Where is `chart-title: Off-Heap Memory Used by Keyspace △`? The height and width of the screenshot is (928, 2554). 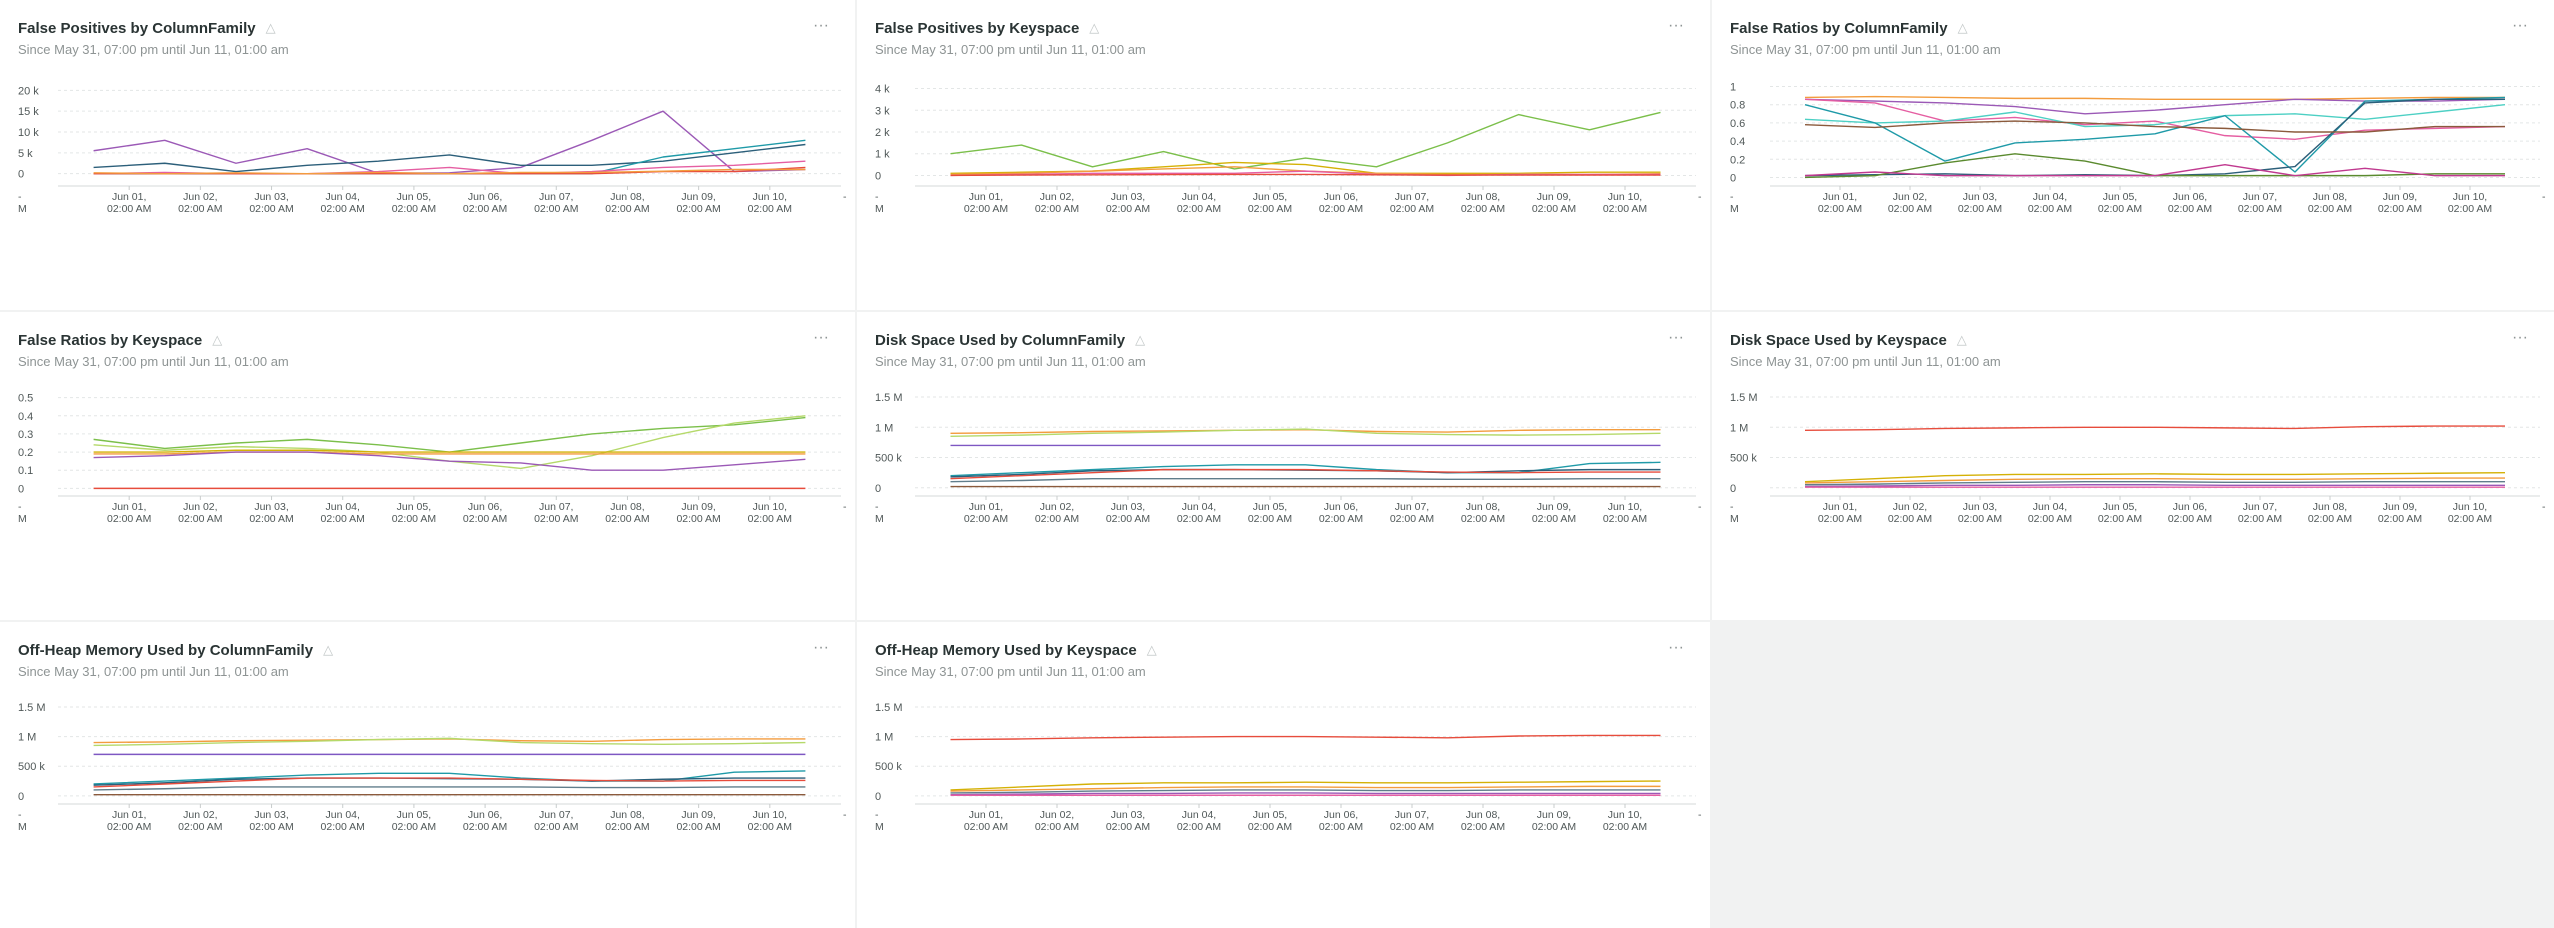 chart-title: Off-Heap Memory Used by Keyspace △ is located at coordinates (1016, 650).